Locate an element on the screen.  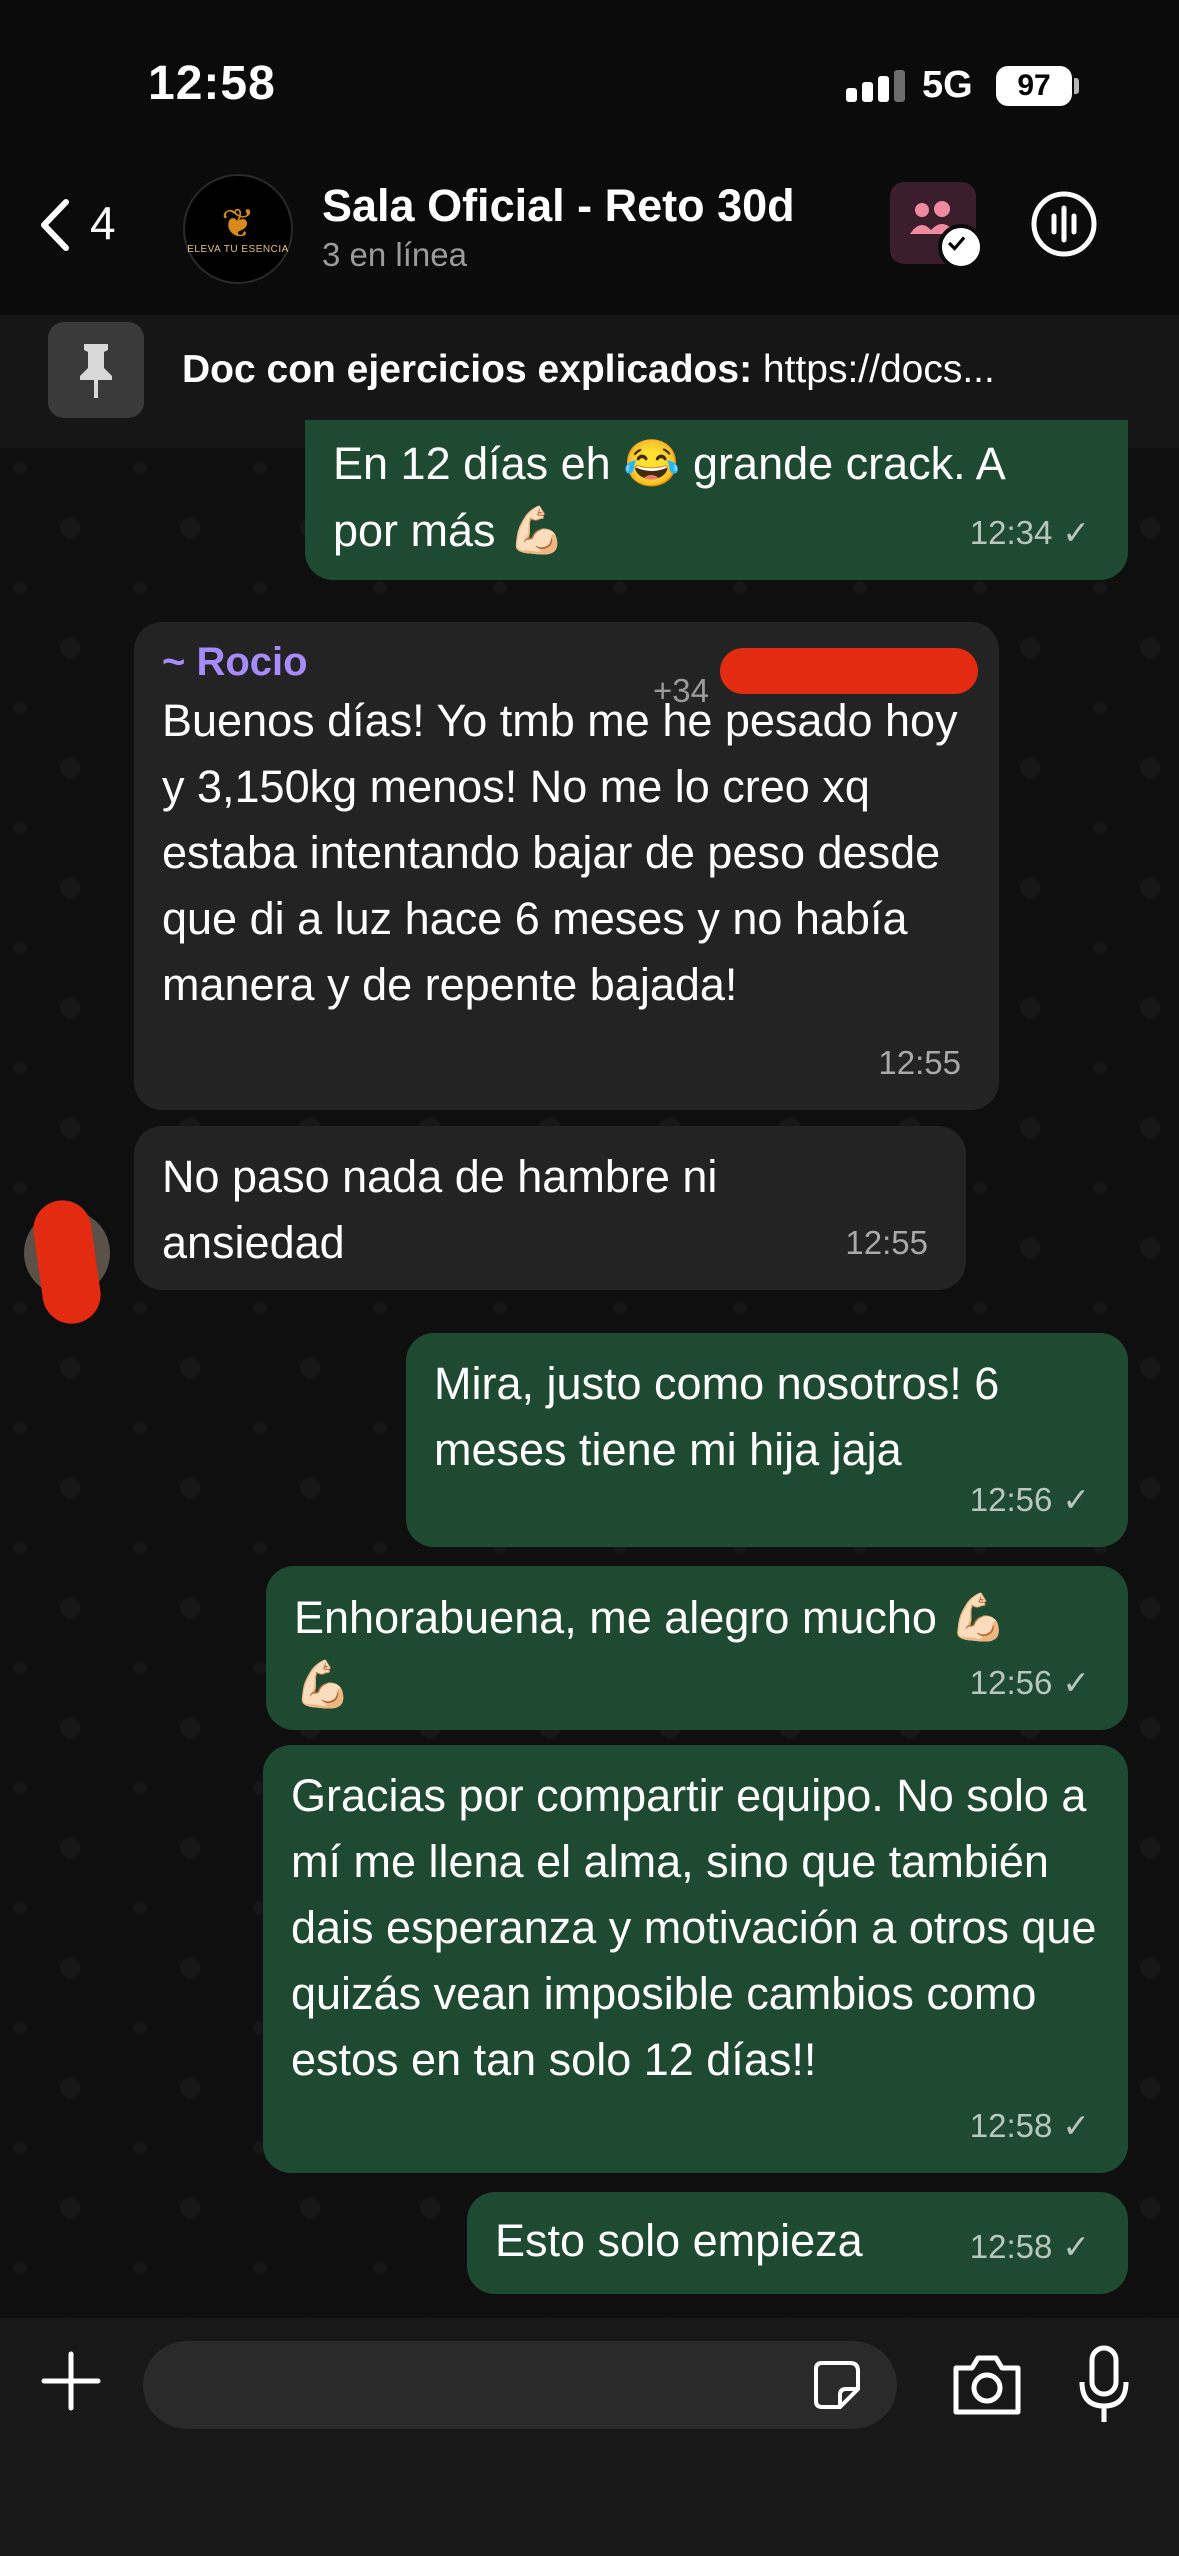
chat-title: Sala Oficial - Reto 30d is located at coordinates (558, 206).